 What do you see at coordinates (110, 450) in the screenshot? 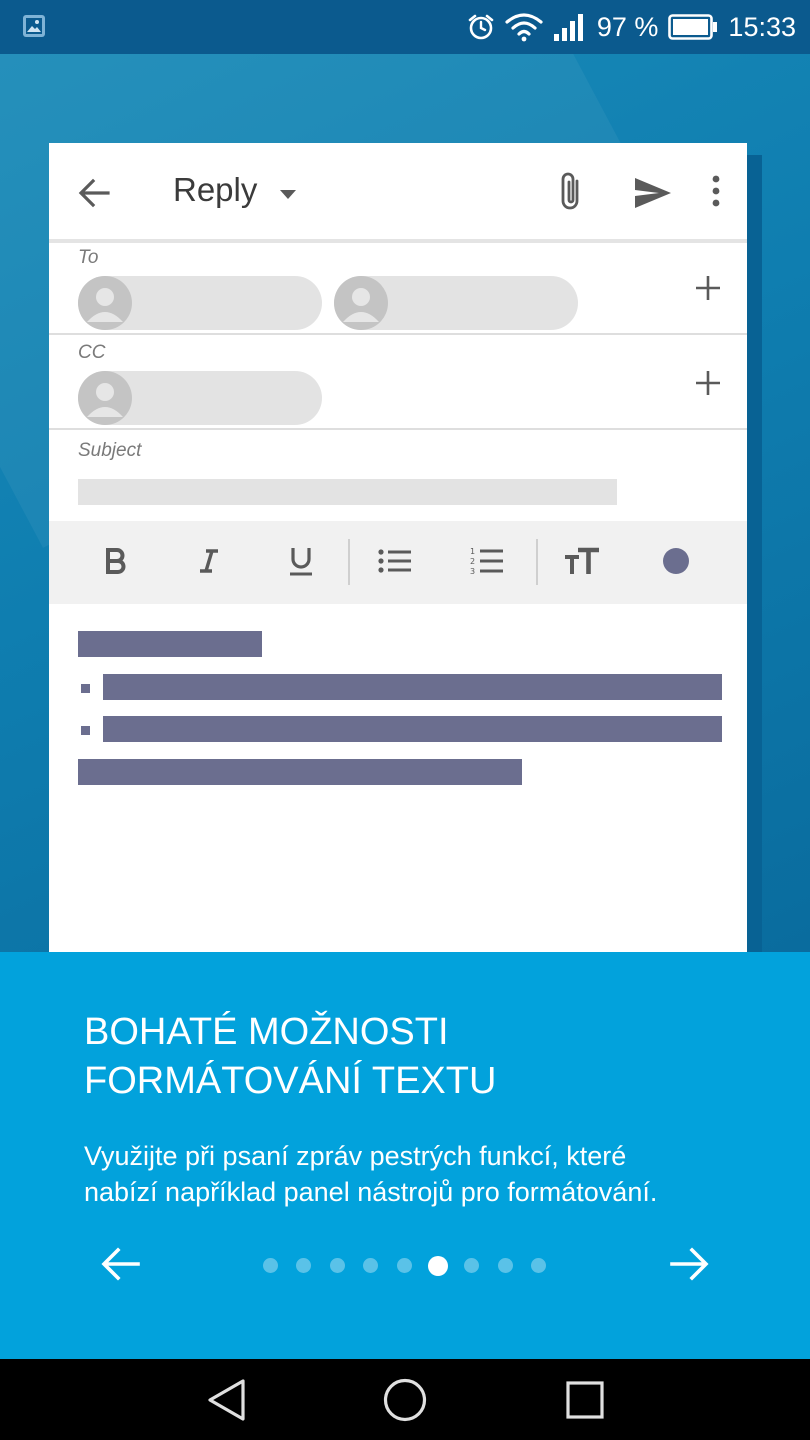
I see `subject-label: Subject` at bounding box center [110, 450].